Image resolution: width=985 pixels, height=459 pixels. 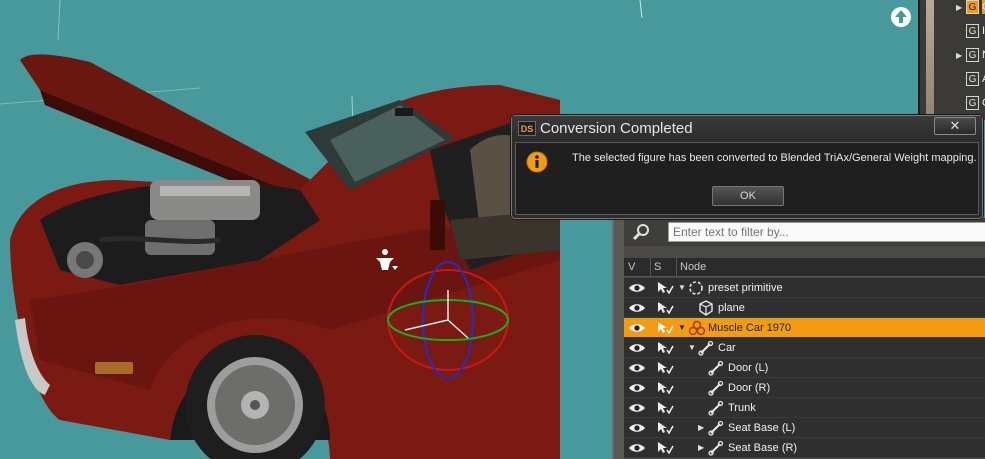 What do you see at coordinates (804, 457) in the screenshot?
I see `row-divider` at bounding box center [804, 457].